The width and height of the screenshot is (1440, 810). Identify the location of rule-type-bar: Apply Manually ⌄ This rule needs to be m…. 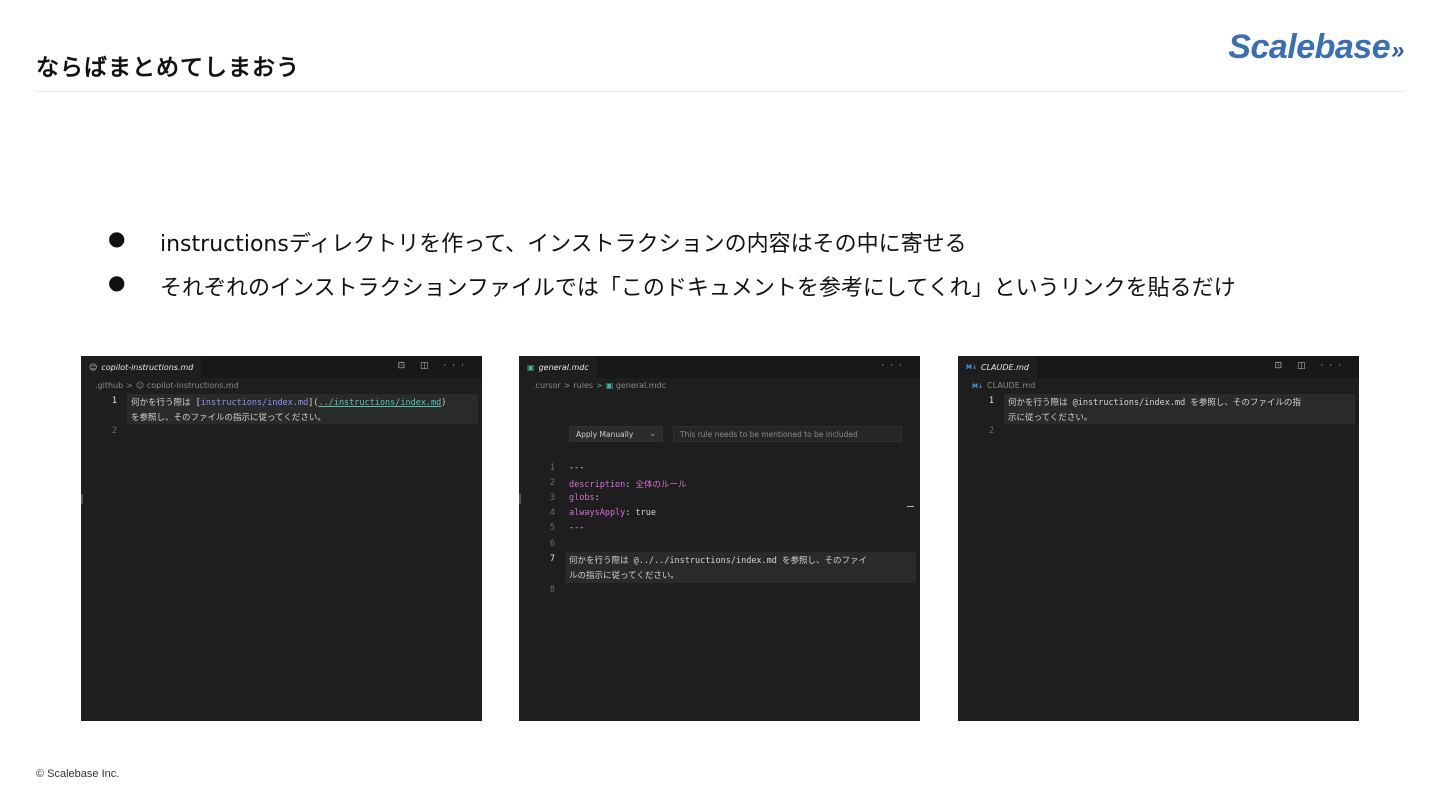
(735, 434).